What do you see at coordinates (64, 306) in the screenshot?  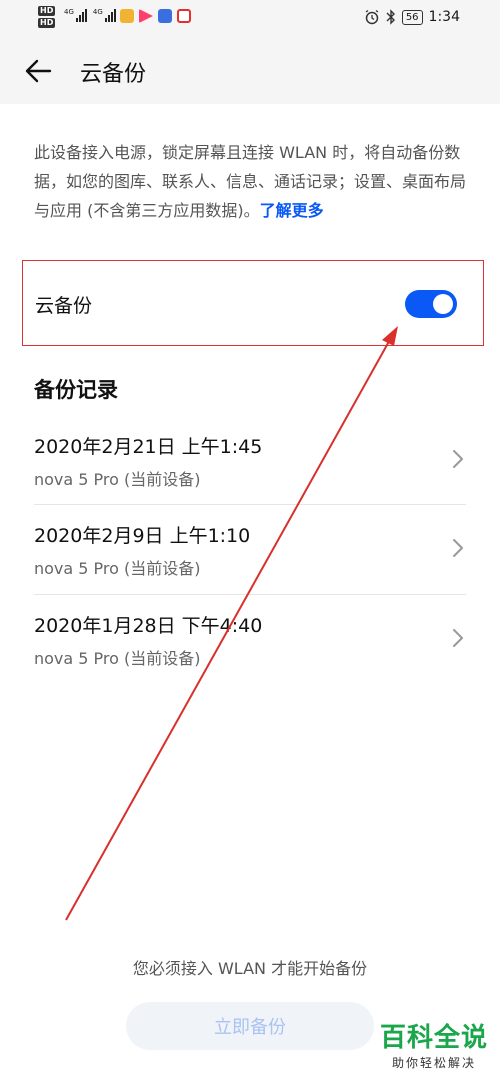 I see `cloud-backup-label: 云备份` at bounding box center [64, 306].